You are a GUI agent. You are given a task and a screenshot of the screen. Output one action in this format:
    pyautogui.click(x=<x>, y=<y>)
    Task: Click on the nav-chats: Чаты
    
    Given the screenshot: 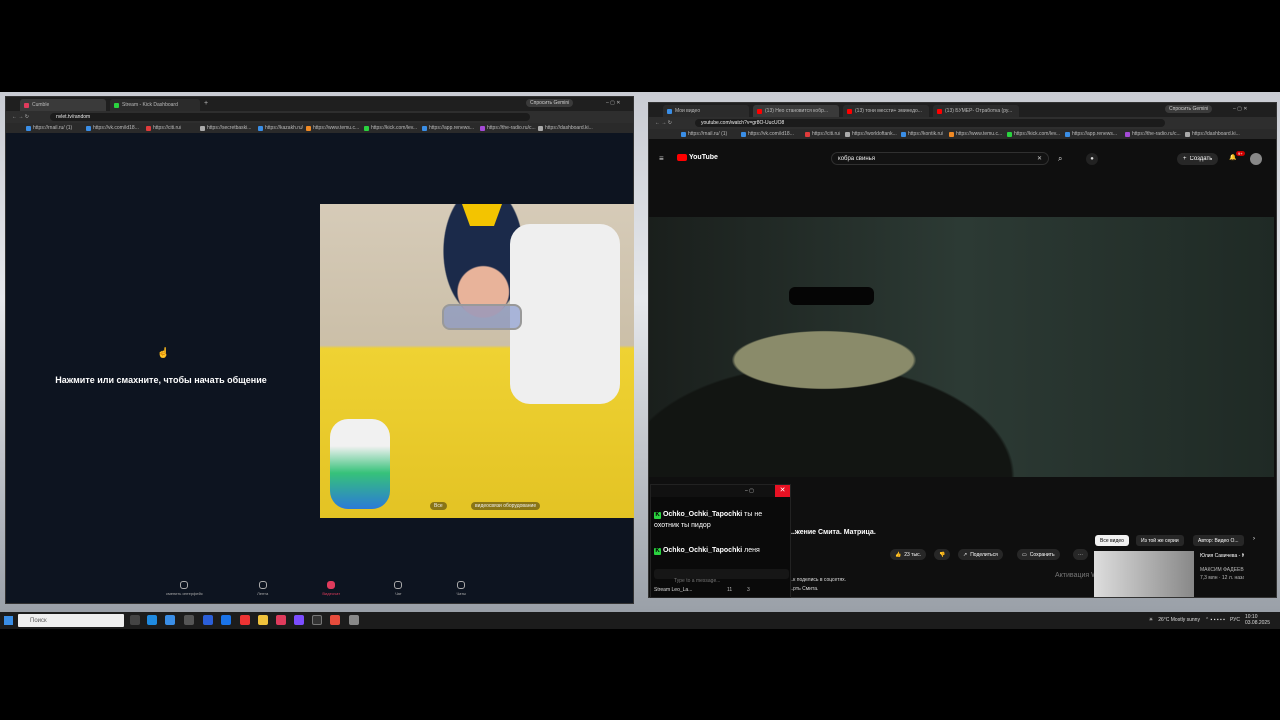 What is the action you would take?
    pyautogui.click(x=461, y=591)
    